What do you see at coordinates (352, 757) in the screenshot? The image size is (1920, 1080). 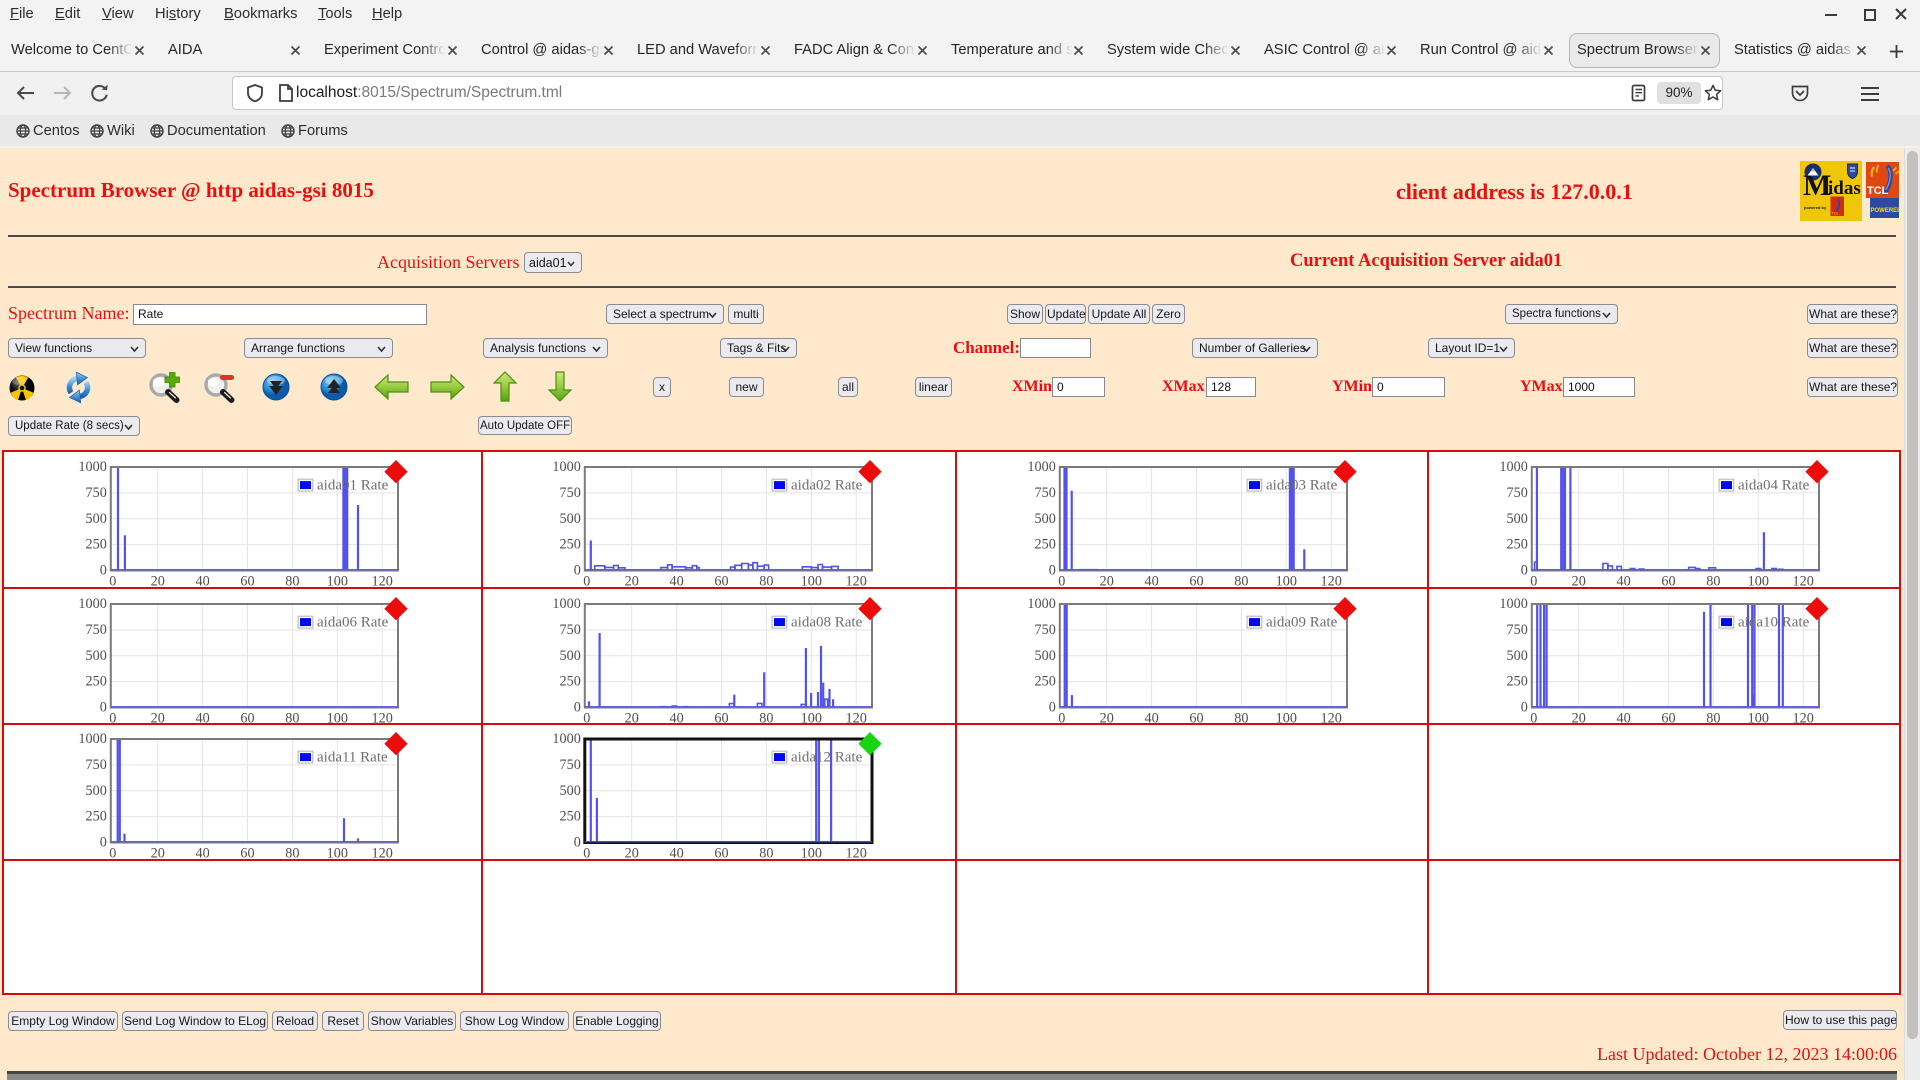 I see `svg-text: aida11 Rate` at bounding box center [352, 757].